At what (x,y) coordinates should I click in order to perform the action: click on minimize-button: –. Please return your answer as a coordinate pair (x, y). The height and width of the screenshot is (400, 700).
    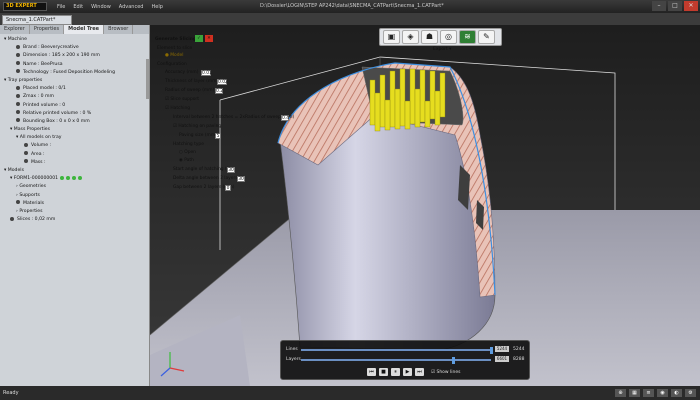
    Looking at the image, I should click on (659, 6).